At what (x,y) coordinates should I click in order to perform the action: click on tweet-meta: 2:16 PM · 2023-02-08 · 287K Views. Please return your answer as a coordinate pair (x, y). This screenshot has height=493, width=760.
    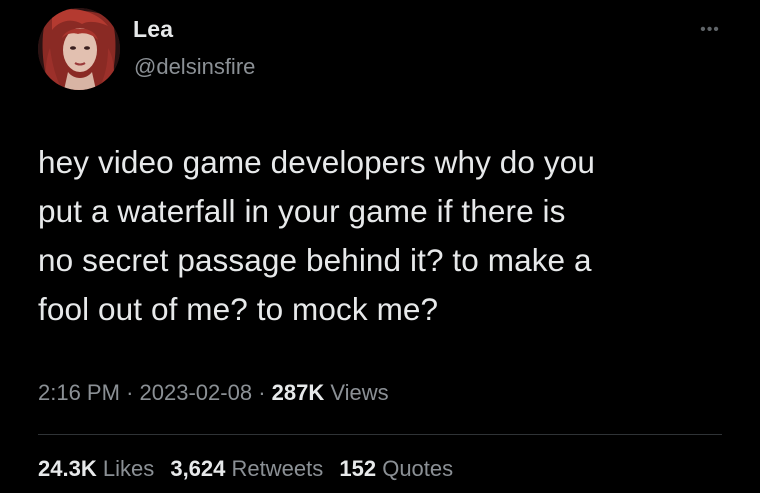
    Looking at the image, I should click on (213, 393).